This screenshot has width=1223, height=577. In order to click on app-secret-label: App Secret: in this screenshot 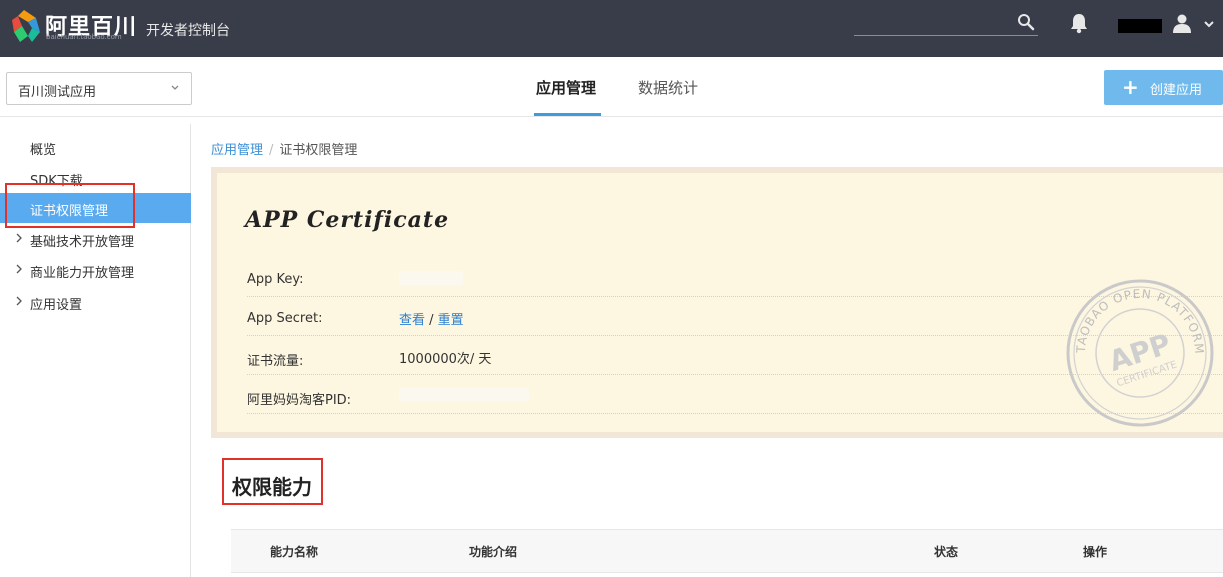, I will do `click(285, 318)`.